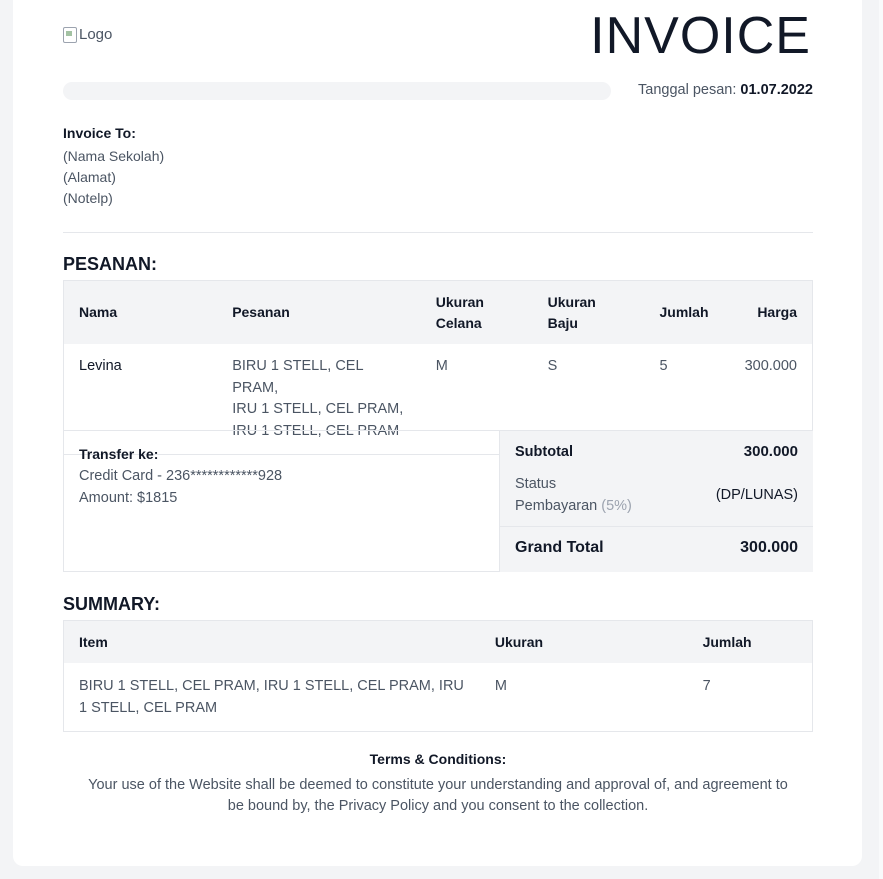 The height and width of the screenshot is (879, 883). What do you see at coordinates (128, 498) in the screenshot?
I see `transfer-amount: Amount: $1815` at bounding box center [128, 498].